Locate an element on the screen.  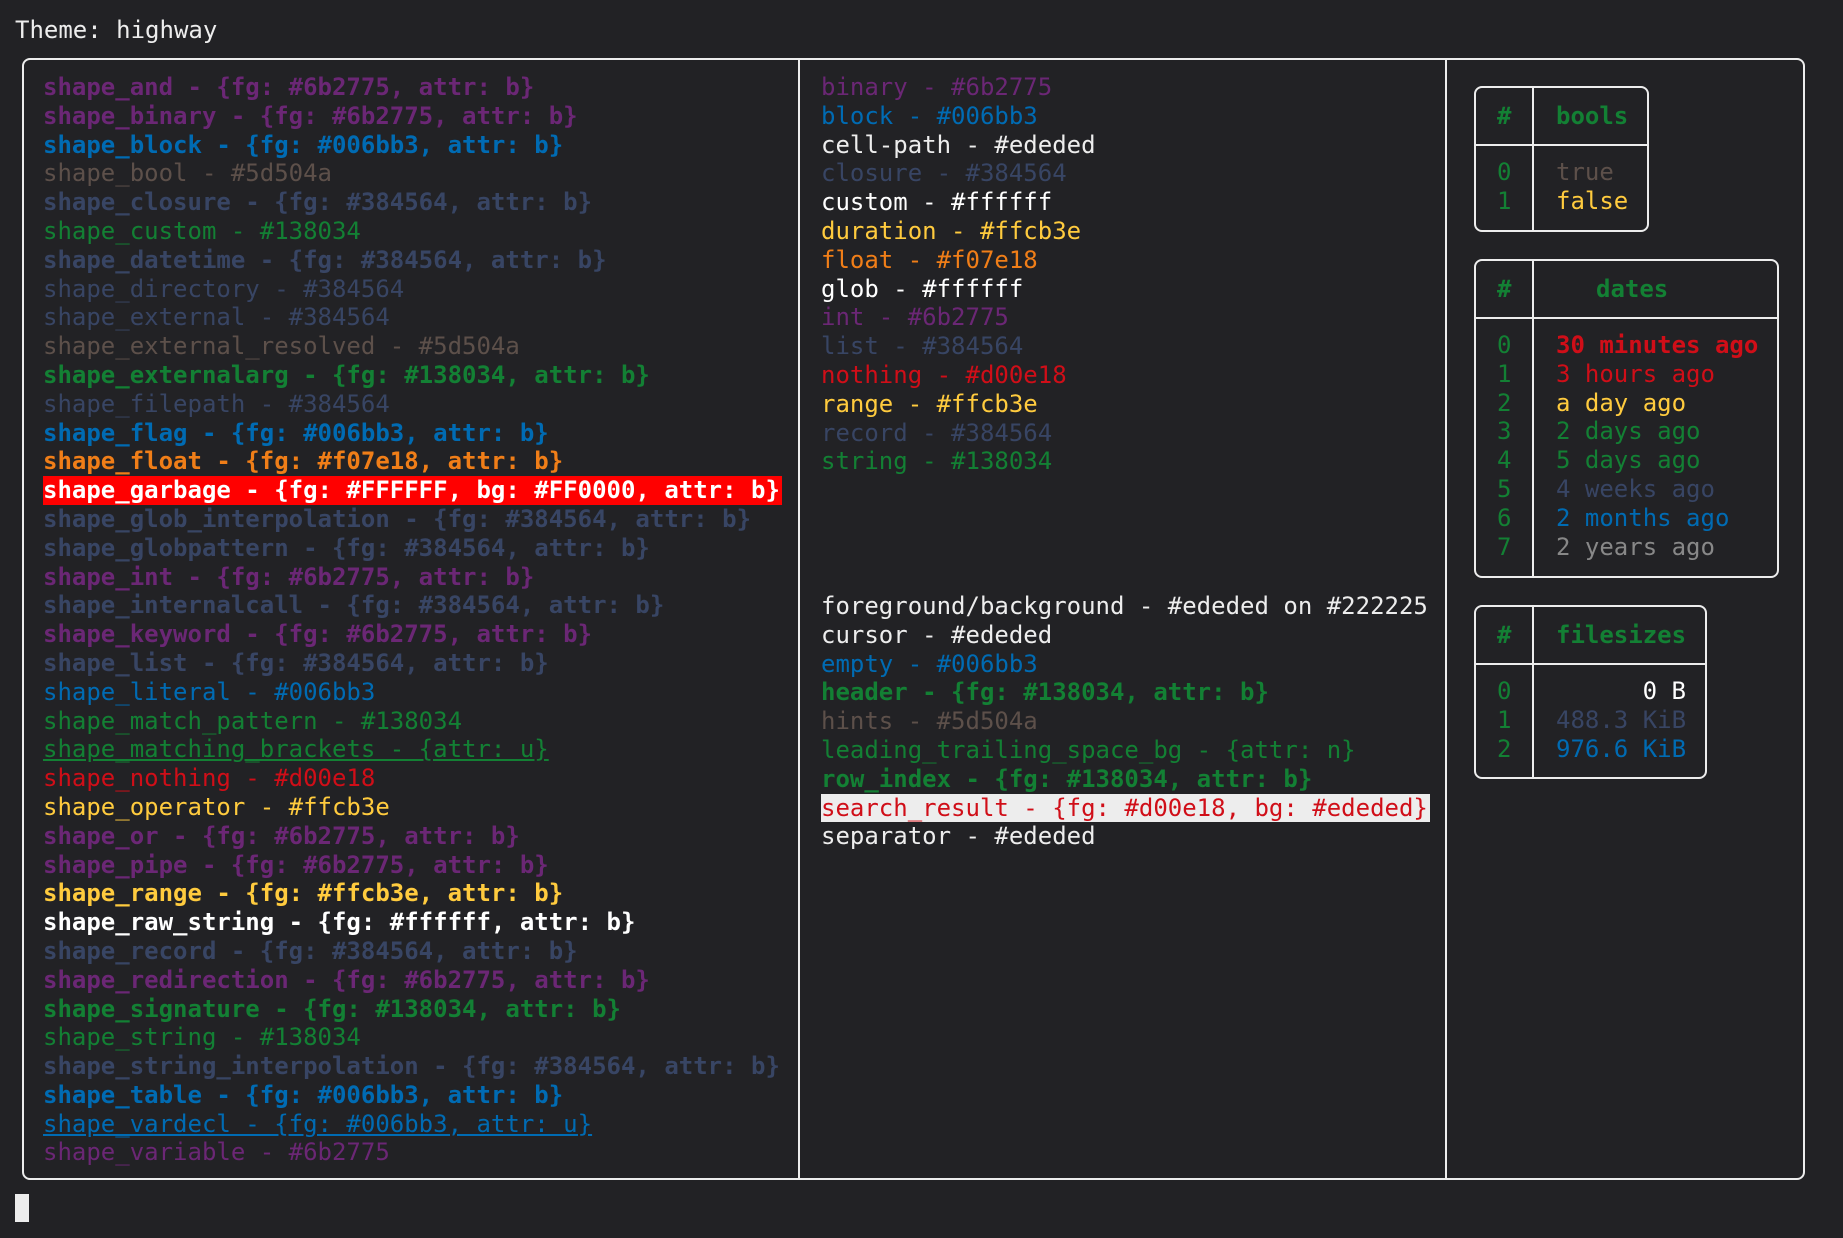
type-color-entry: binary - #6b2775 is located at coordinates (937, 87).